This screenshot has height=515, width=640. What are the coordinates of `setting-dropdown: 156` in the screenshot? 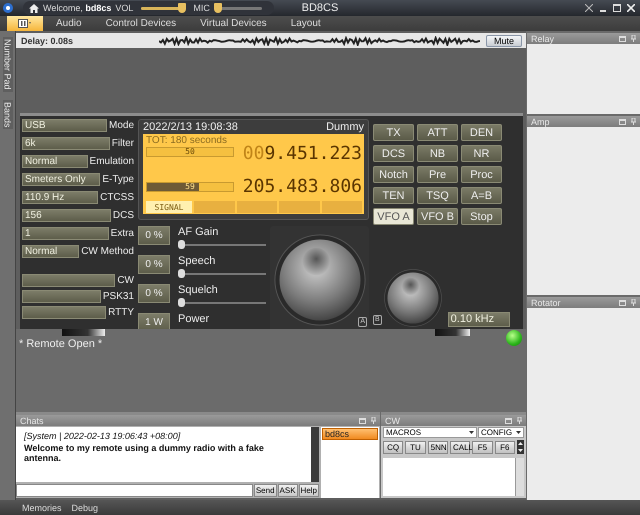 It's located at (66, 215).